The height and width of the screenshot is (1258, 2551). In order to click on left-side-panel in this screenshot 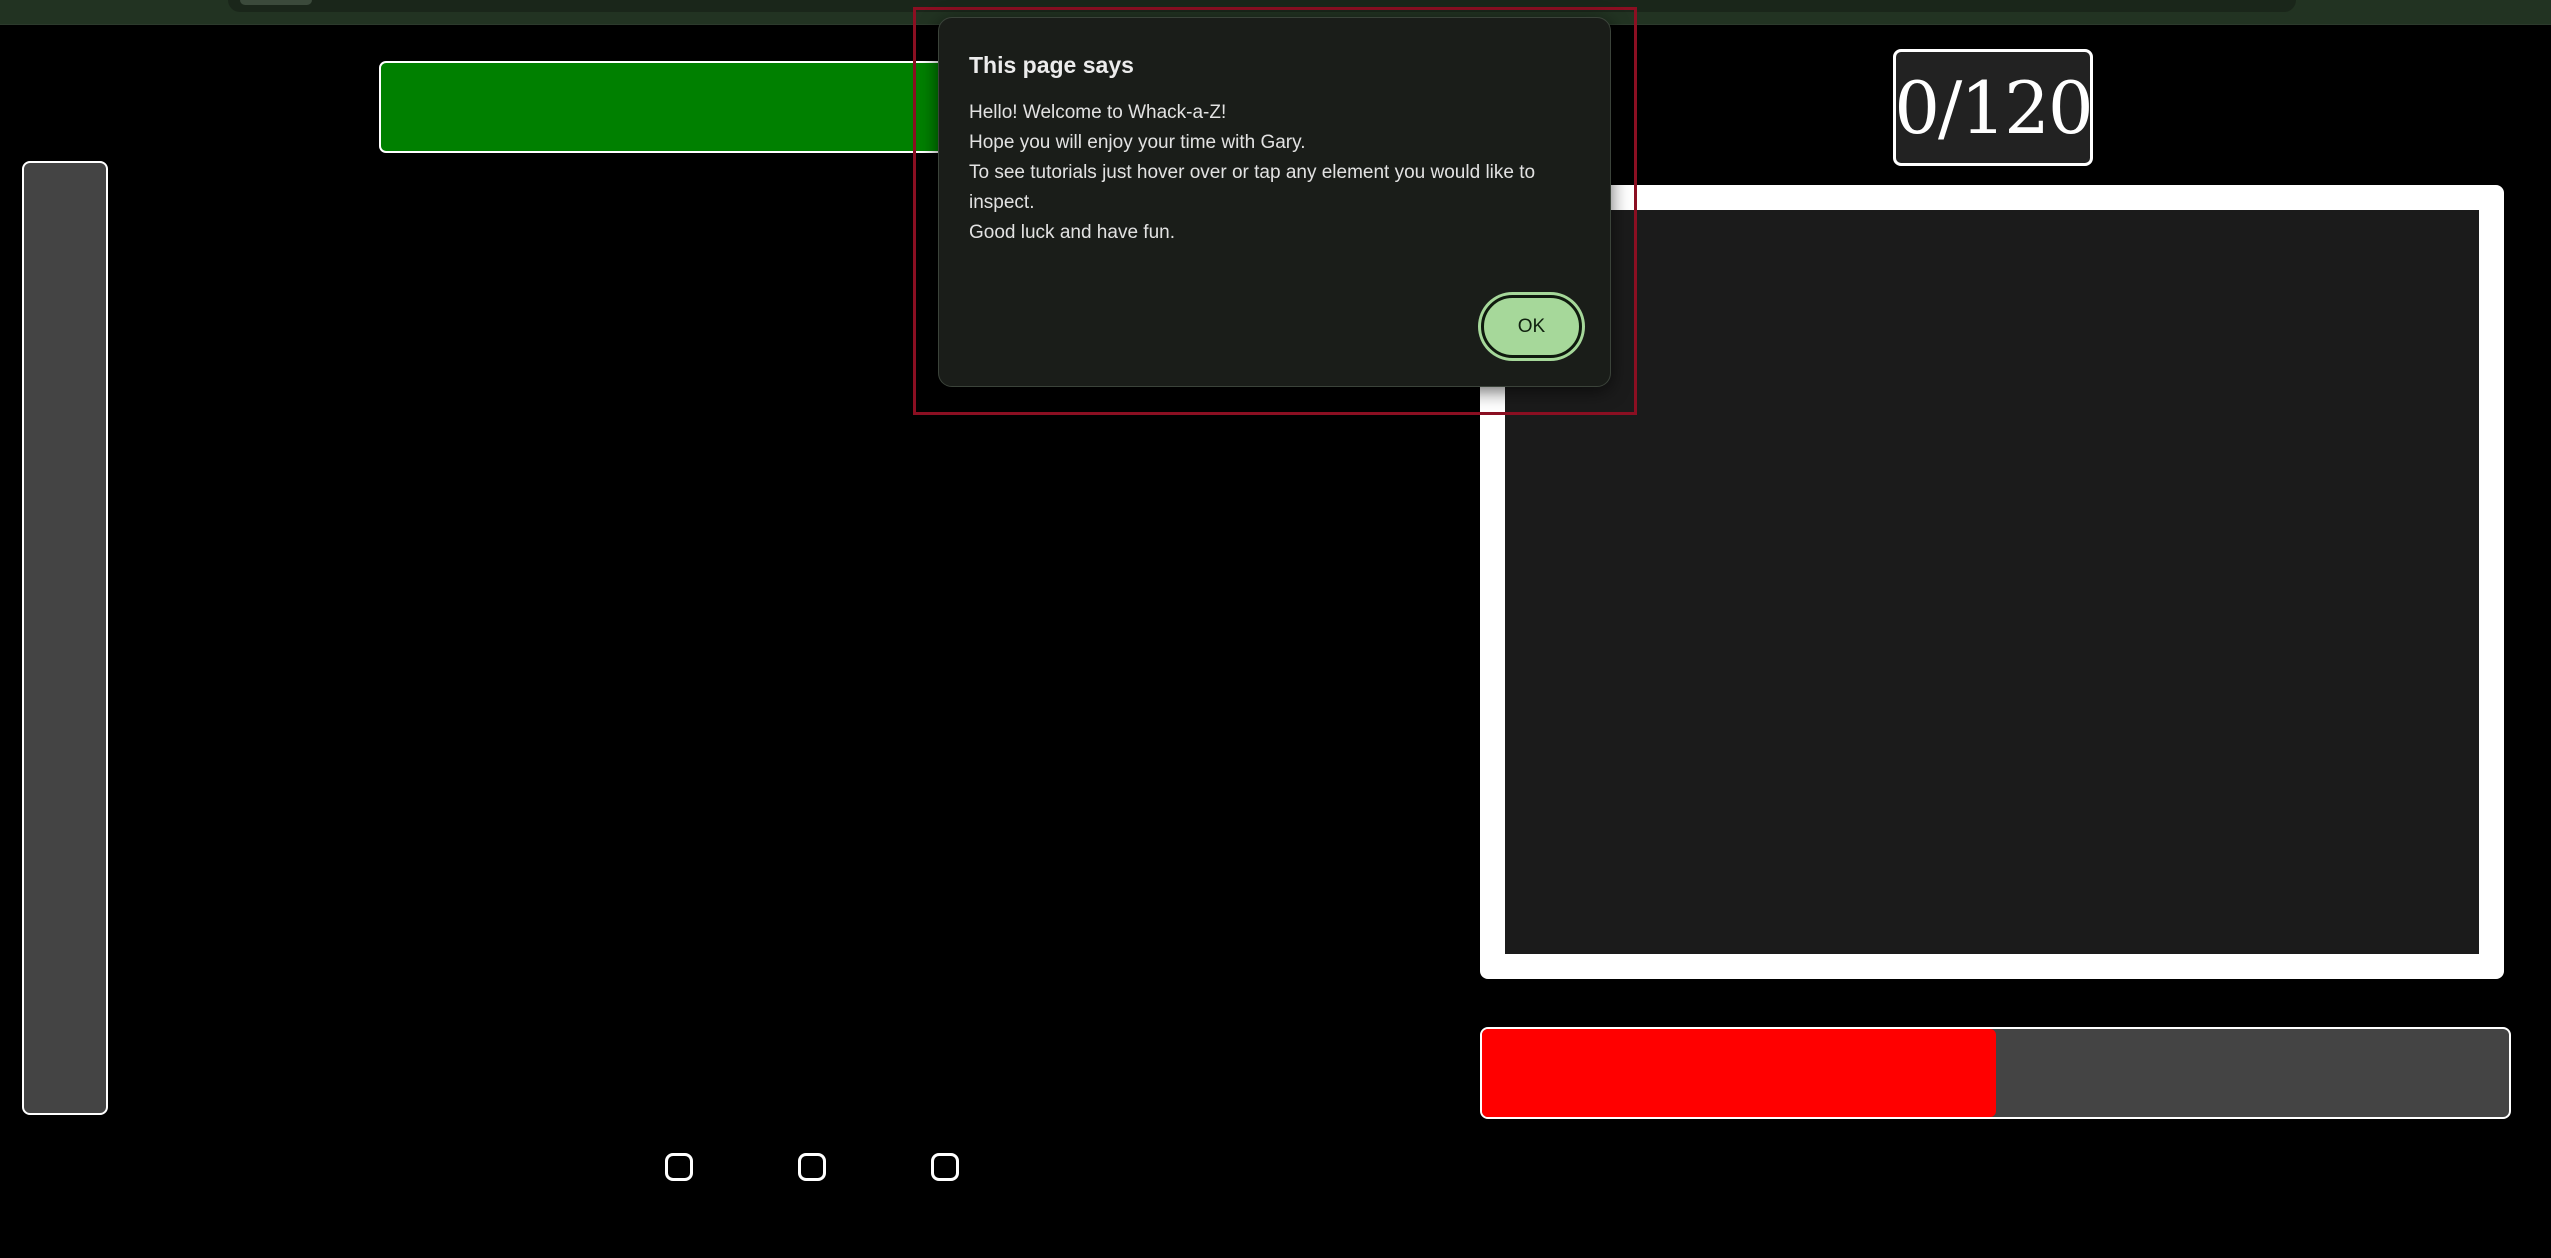, I will do `click(65, 638)`.